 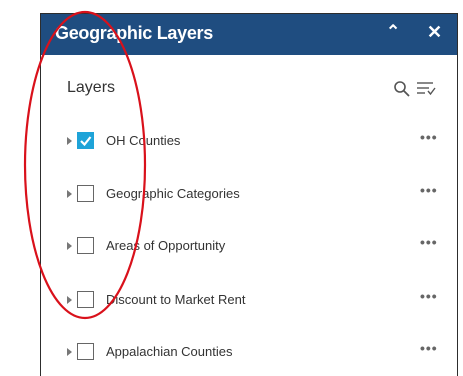 What do you see at coordinates (176, 299) in the screenshot?
I see `layer-label: Discount to Market Rent` at bounding box center [176, 299].